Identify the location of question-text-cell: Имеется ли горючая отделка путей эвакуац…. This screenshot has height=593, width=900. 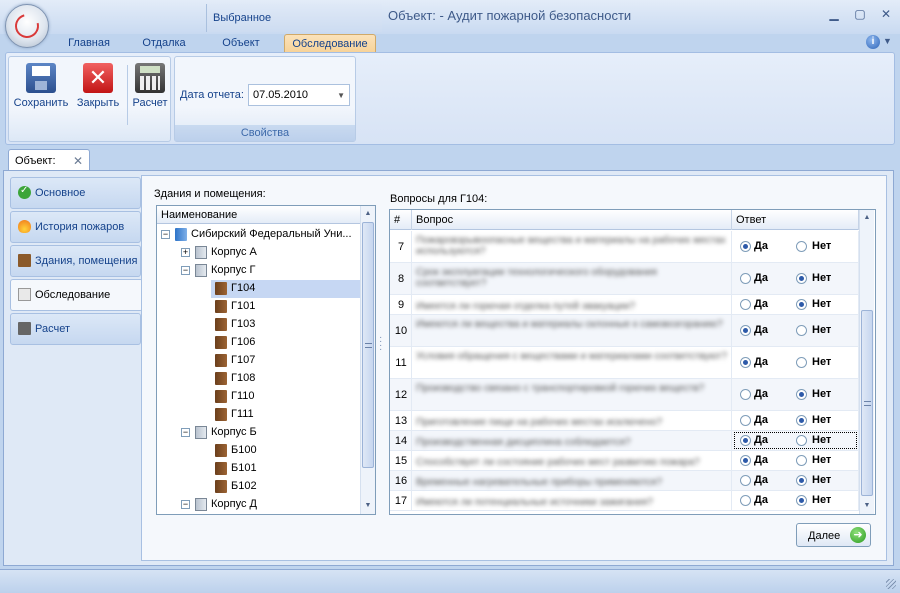
(572, 304).